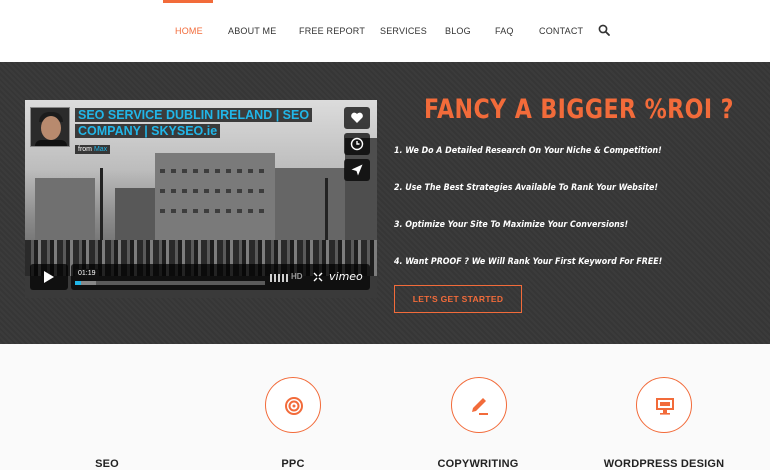 This screenshot has width=770, height=470. What do you see at coordinates (297, 276) in the screenshot?
I see `hd-toggle: HD` at bounding box center [297, 276].